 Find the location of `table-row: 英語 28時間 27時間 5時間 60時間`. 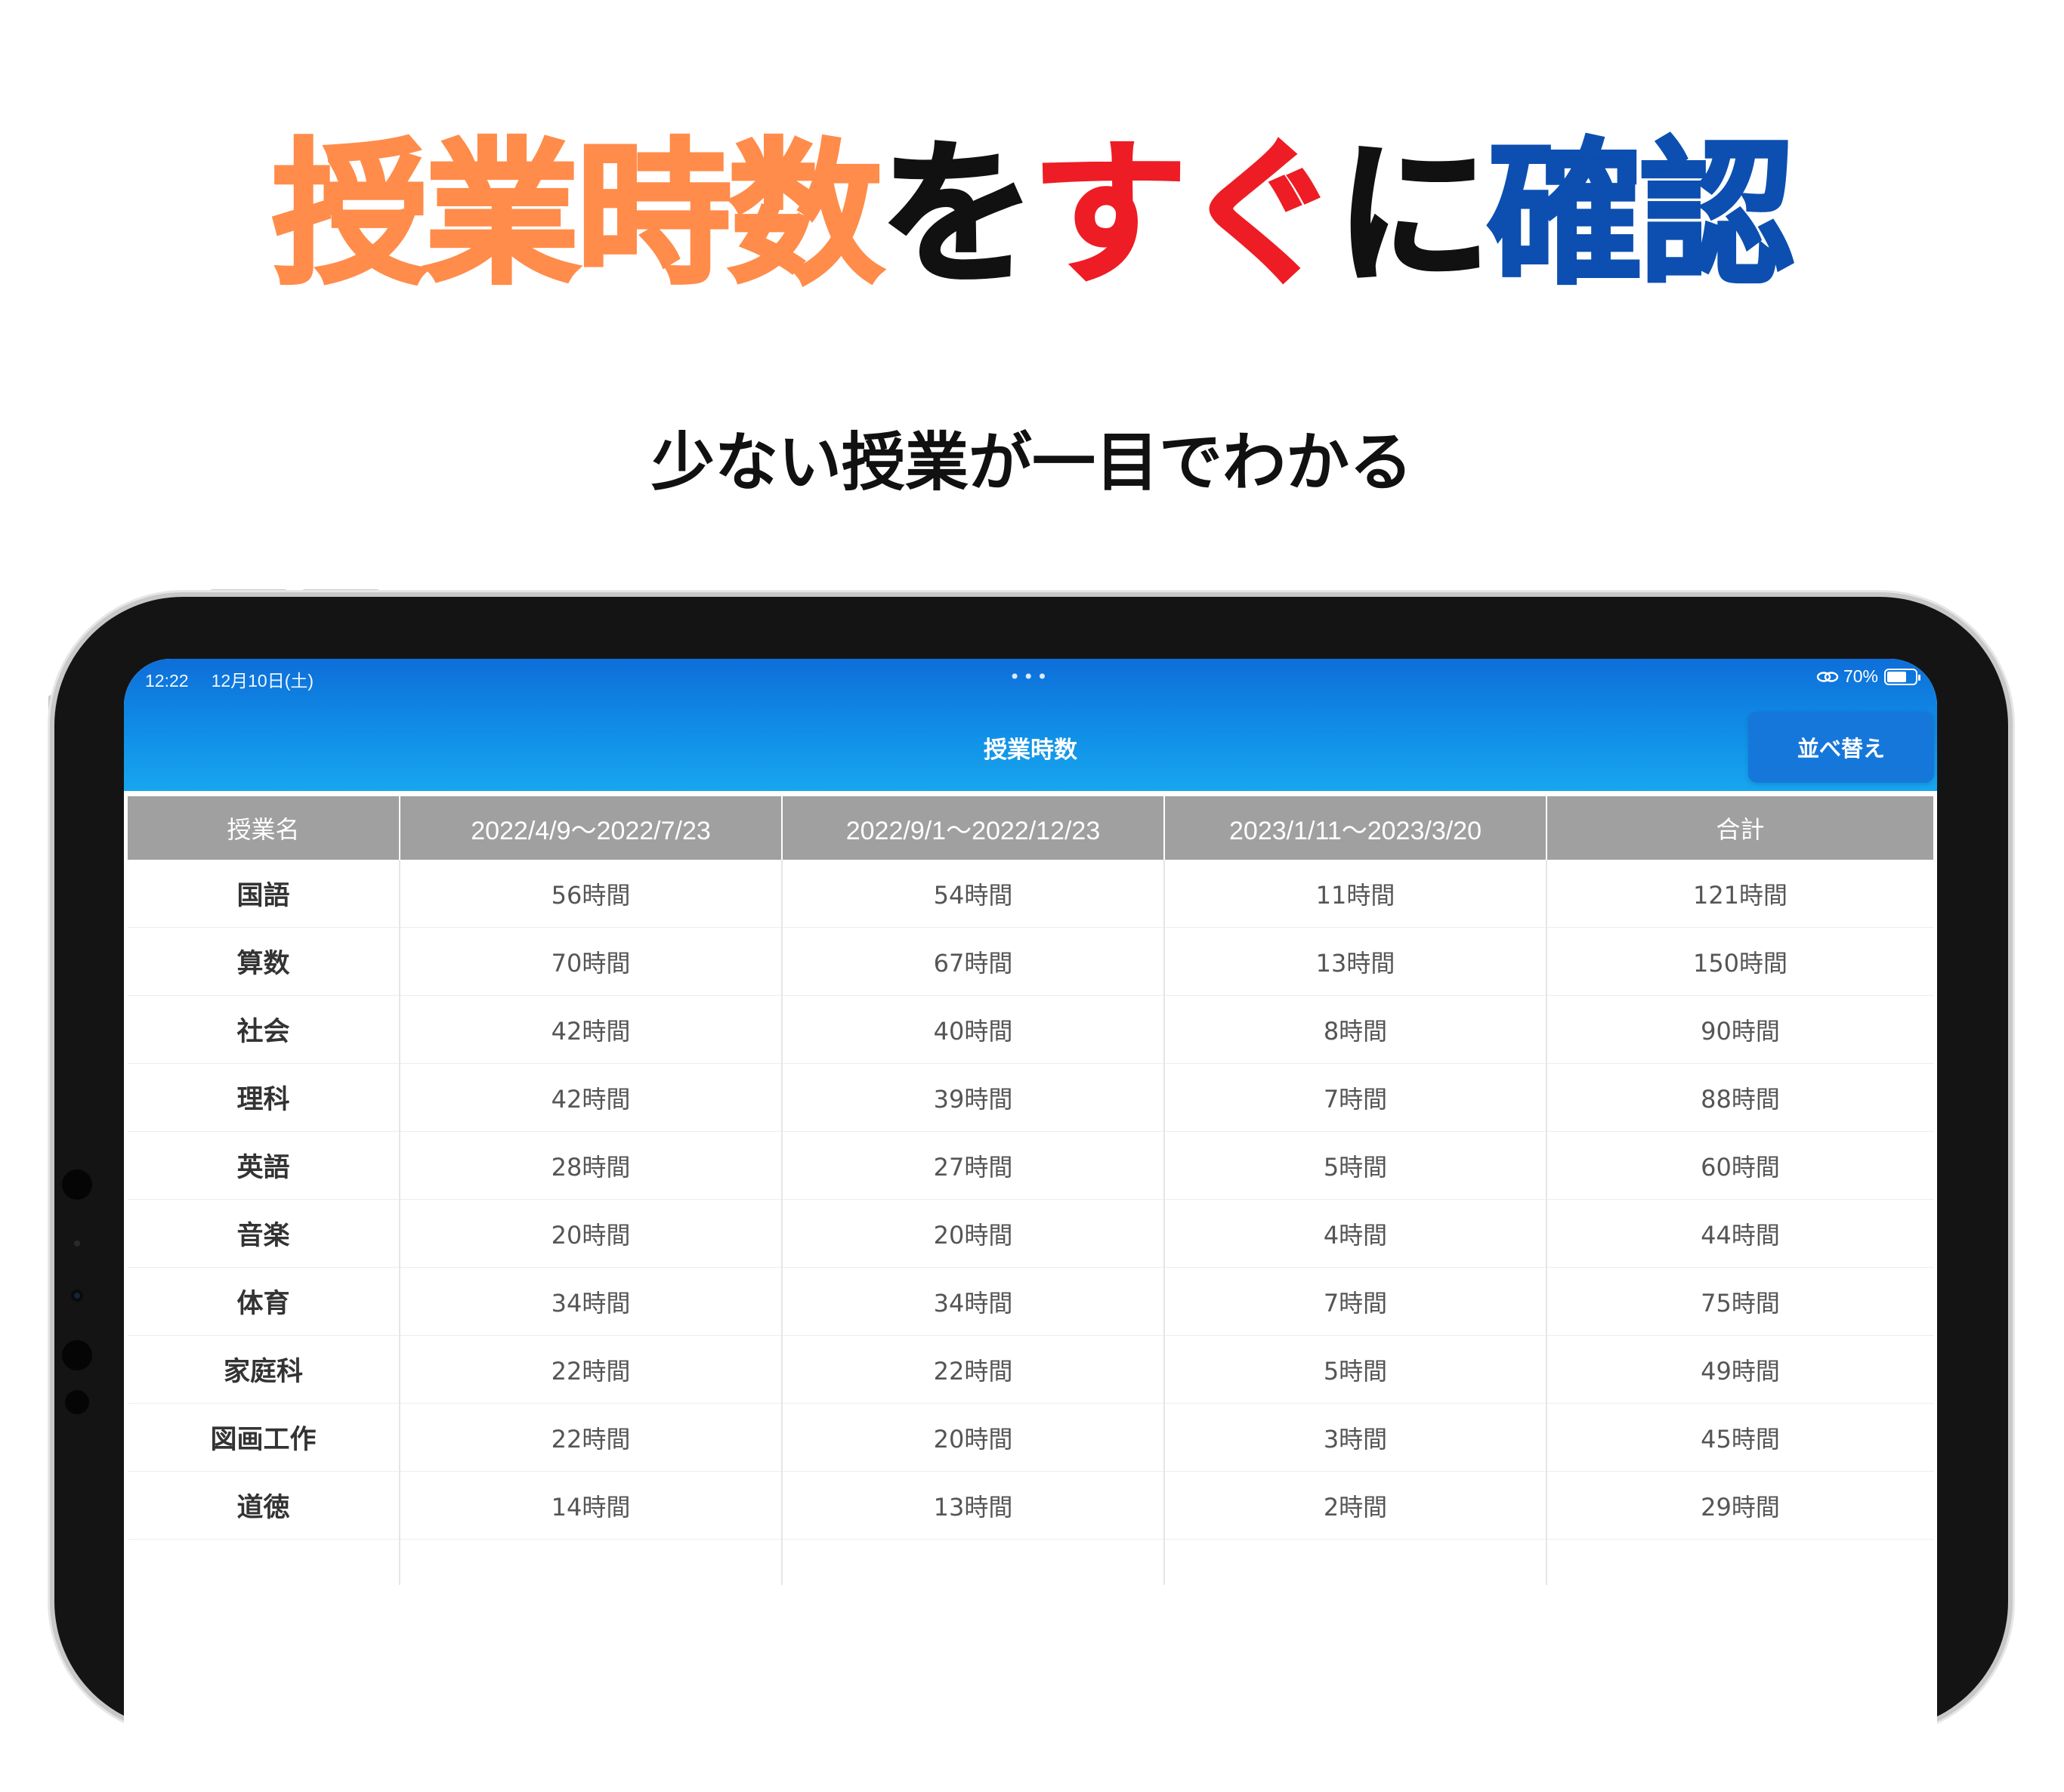

table-row: 英語 28時間 27時間 5時間 60時間 is located at coordinates (1030, 1165).